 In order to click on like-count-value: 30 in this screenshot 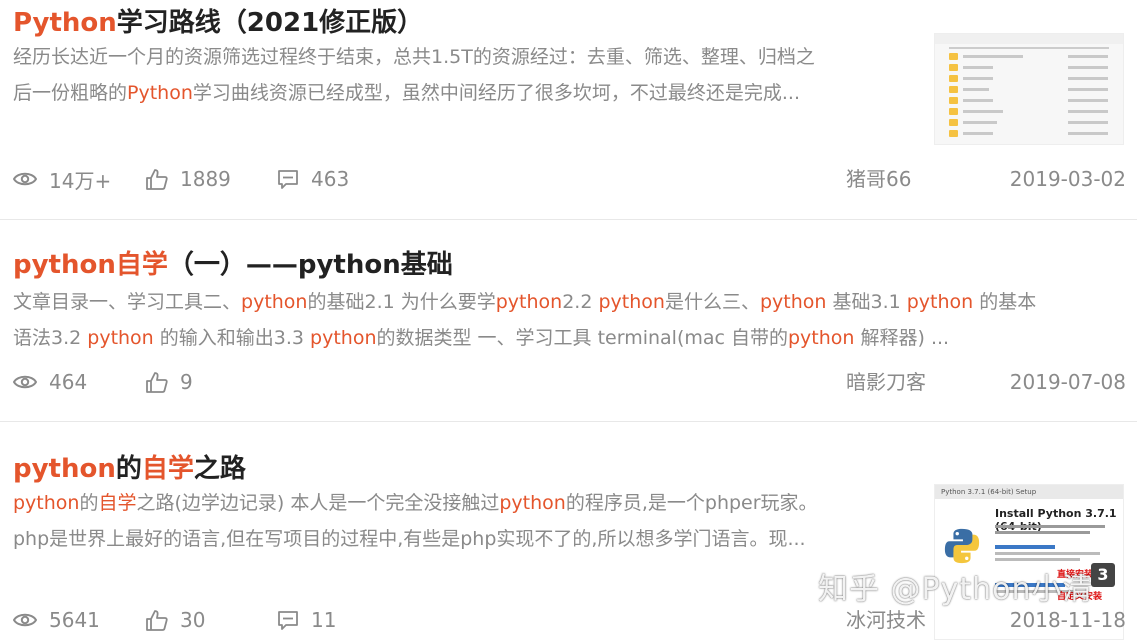, I will do `click(193, 620)`.